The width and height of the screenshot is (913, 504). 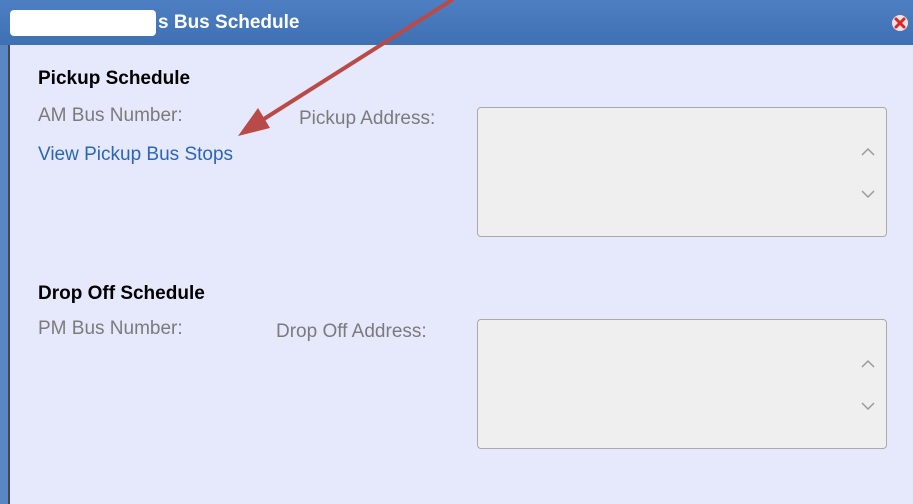 What do you see at coordinates (121, 293) in the screenshot?
I see `dropoff-schedule-heading: Drop Off Schedule` at bounding box center [121, 293].